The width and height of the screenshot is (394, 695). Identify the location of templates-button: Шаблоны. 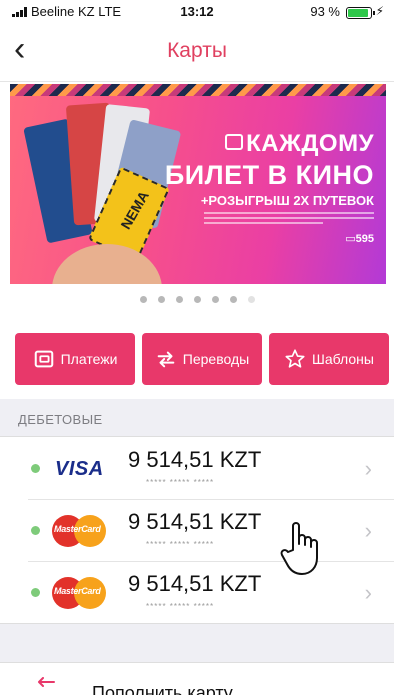
(329, 359).